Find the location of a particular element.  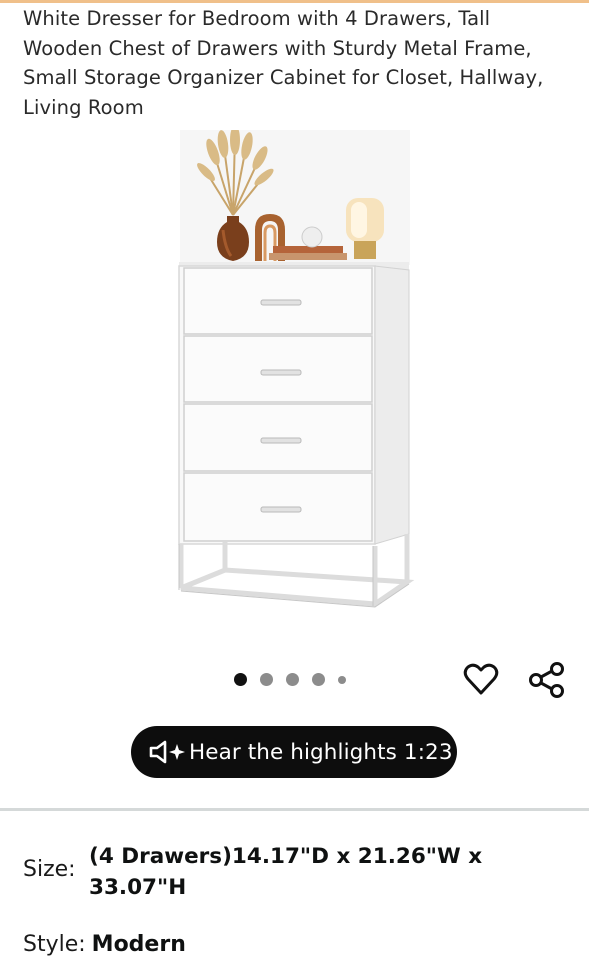

heart-icon is located at coordinates (481, 679).